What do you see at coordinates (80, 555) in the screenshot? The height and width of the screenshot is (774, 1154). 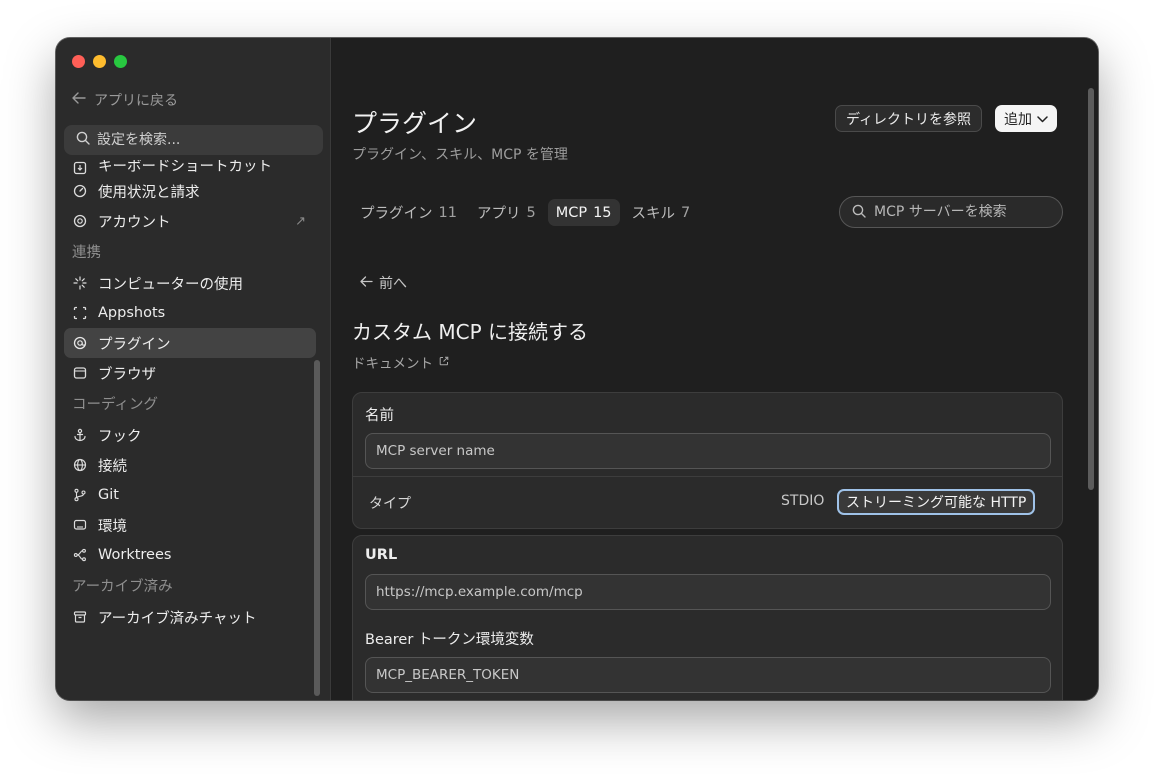 I see `worktree-icon` at bounding box center [80, 555].